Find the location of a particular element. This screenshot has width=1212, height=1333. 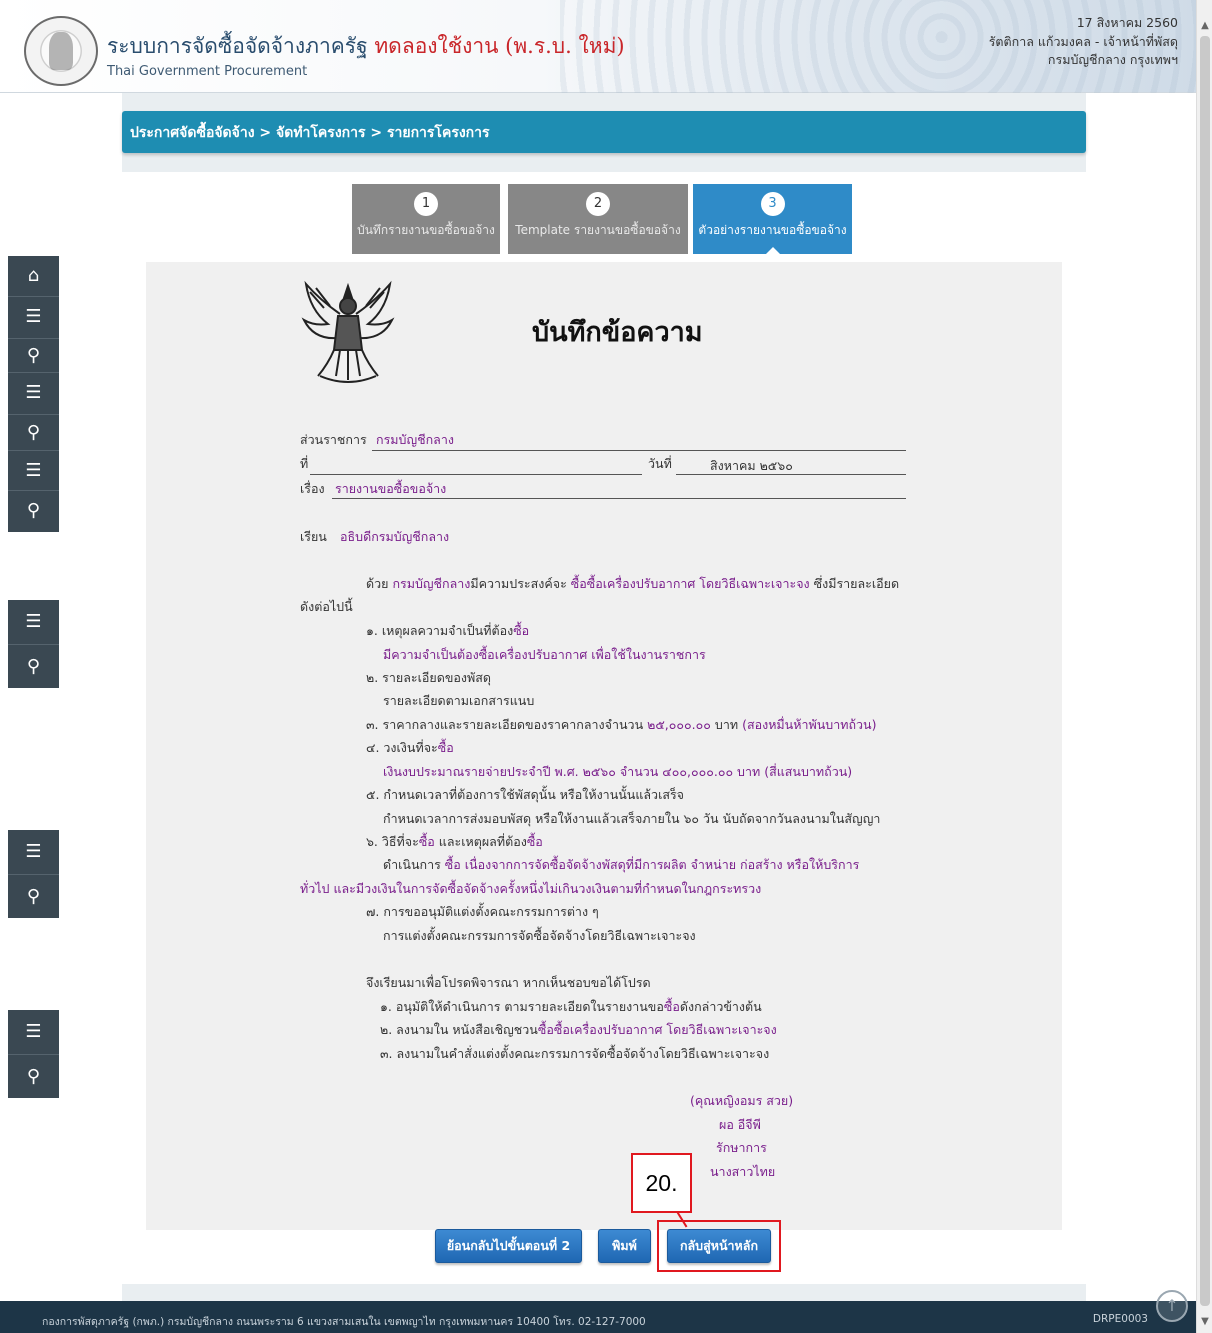

scroll-down-icon: ▼ is located at coordinates (1204, 1322).